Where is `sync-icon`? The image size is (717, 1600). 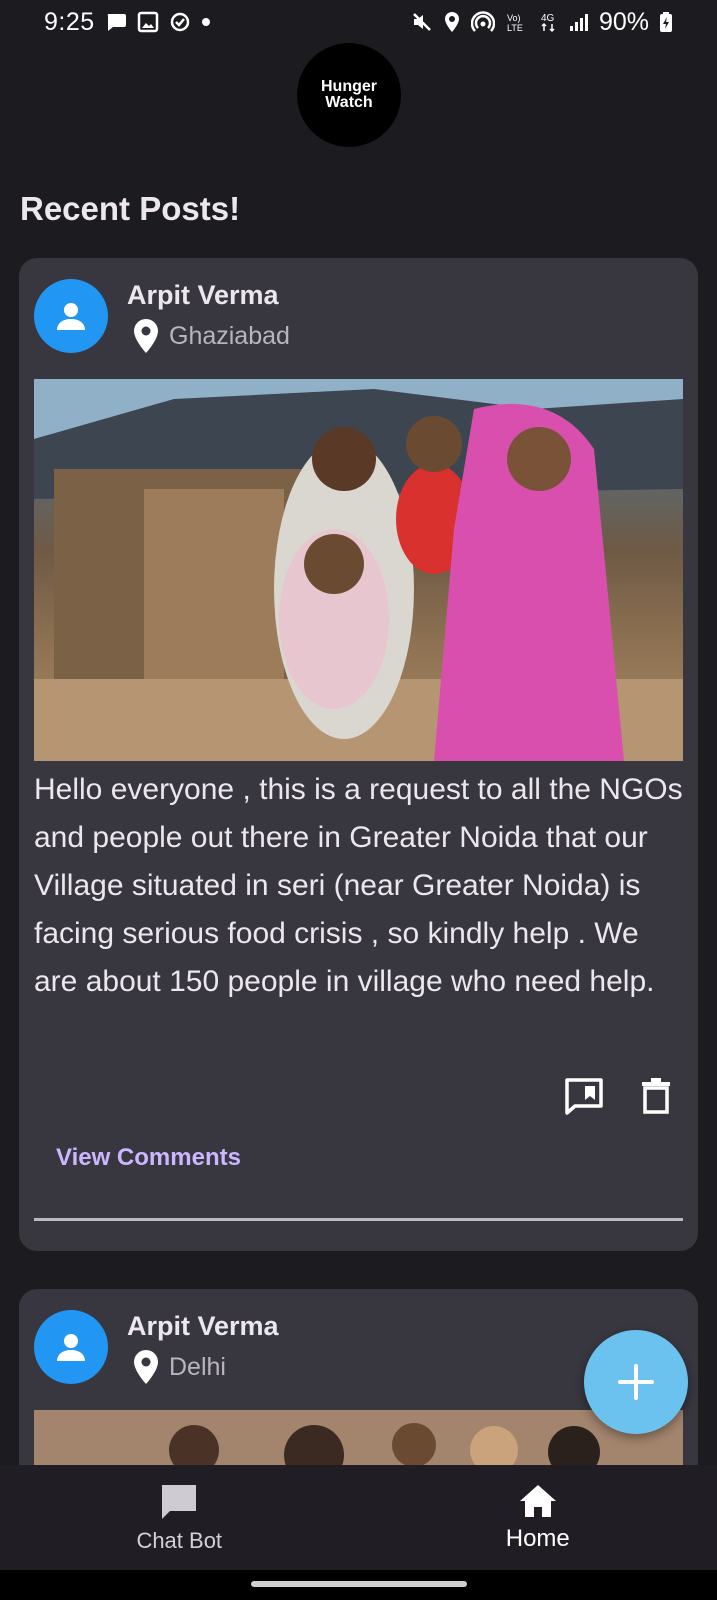 sync-icon is located at coordinates (180, 22).